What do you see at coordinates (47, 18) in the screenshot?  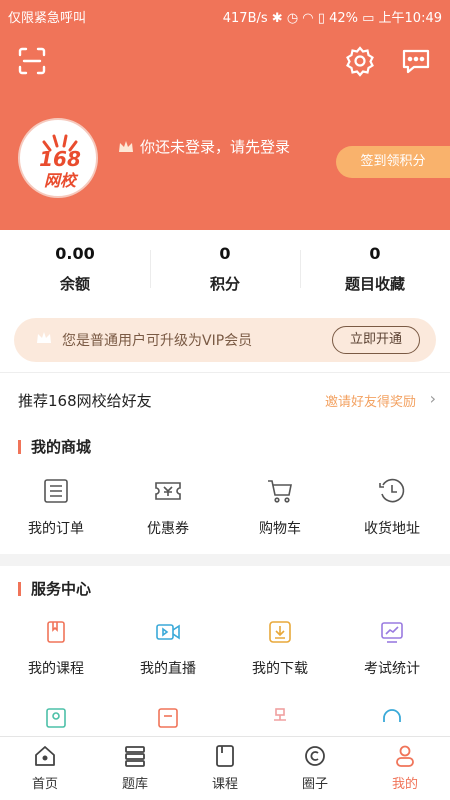 I see `carrier-text: 仅限紧急呼叫` at bounding box center [47, 18].